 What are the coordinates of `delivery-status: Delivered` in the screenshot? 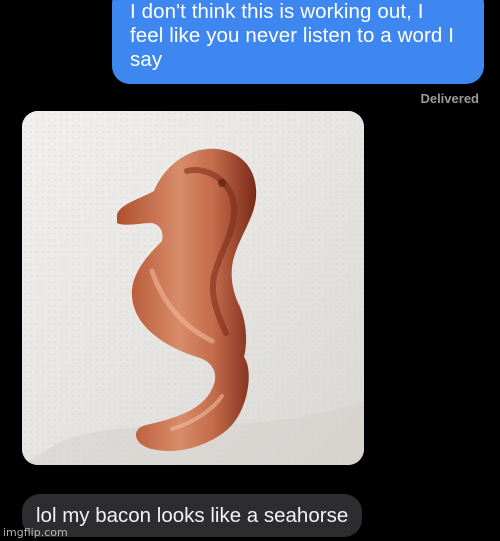 It's located at (449, 98).